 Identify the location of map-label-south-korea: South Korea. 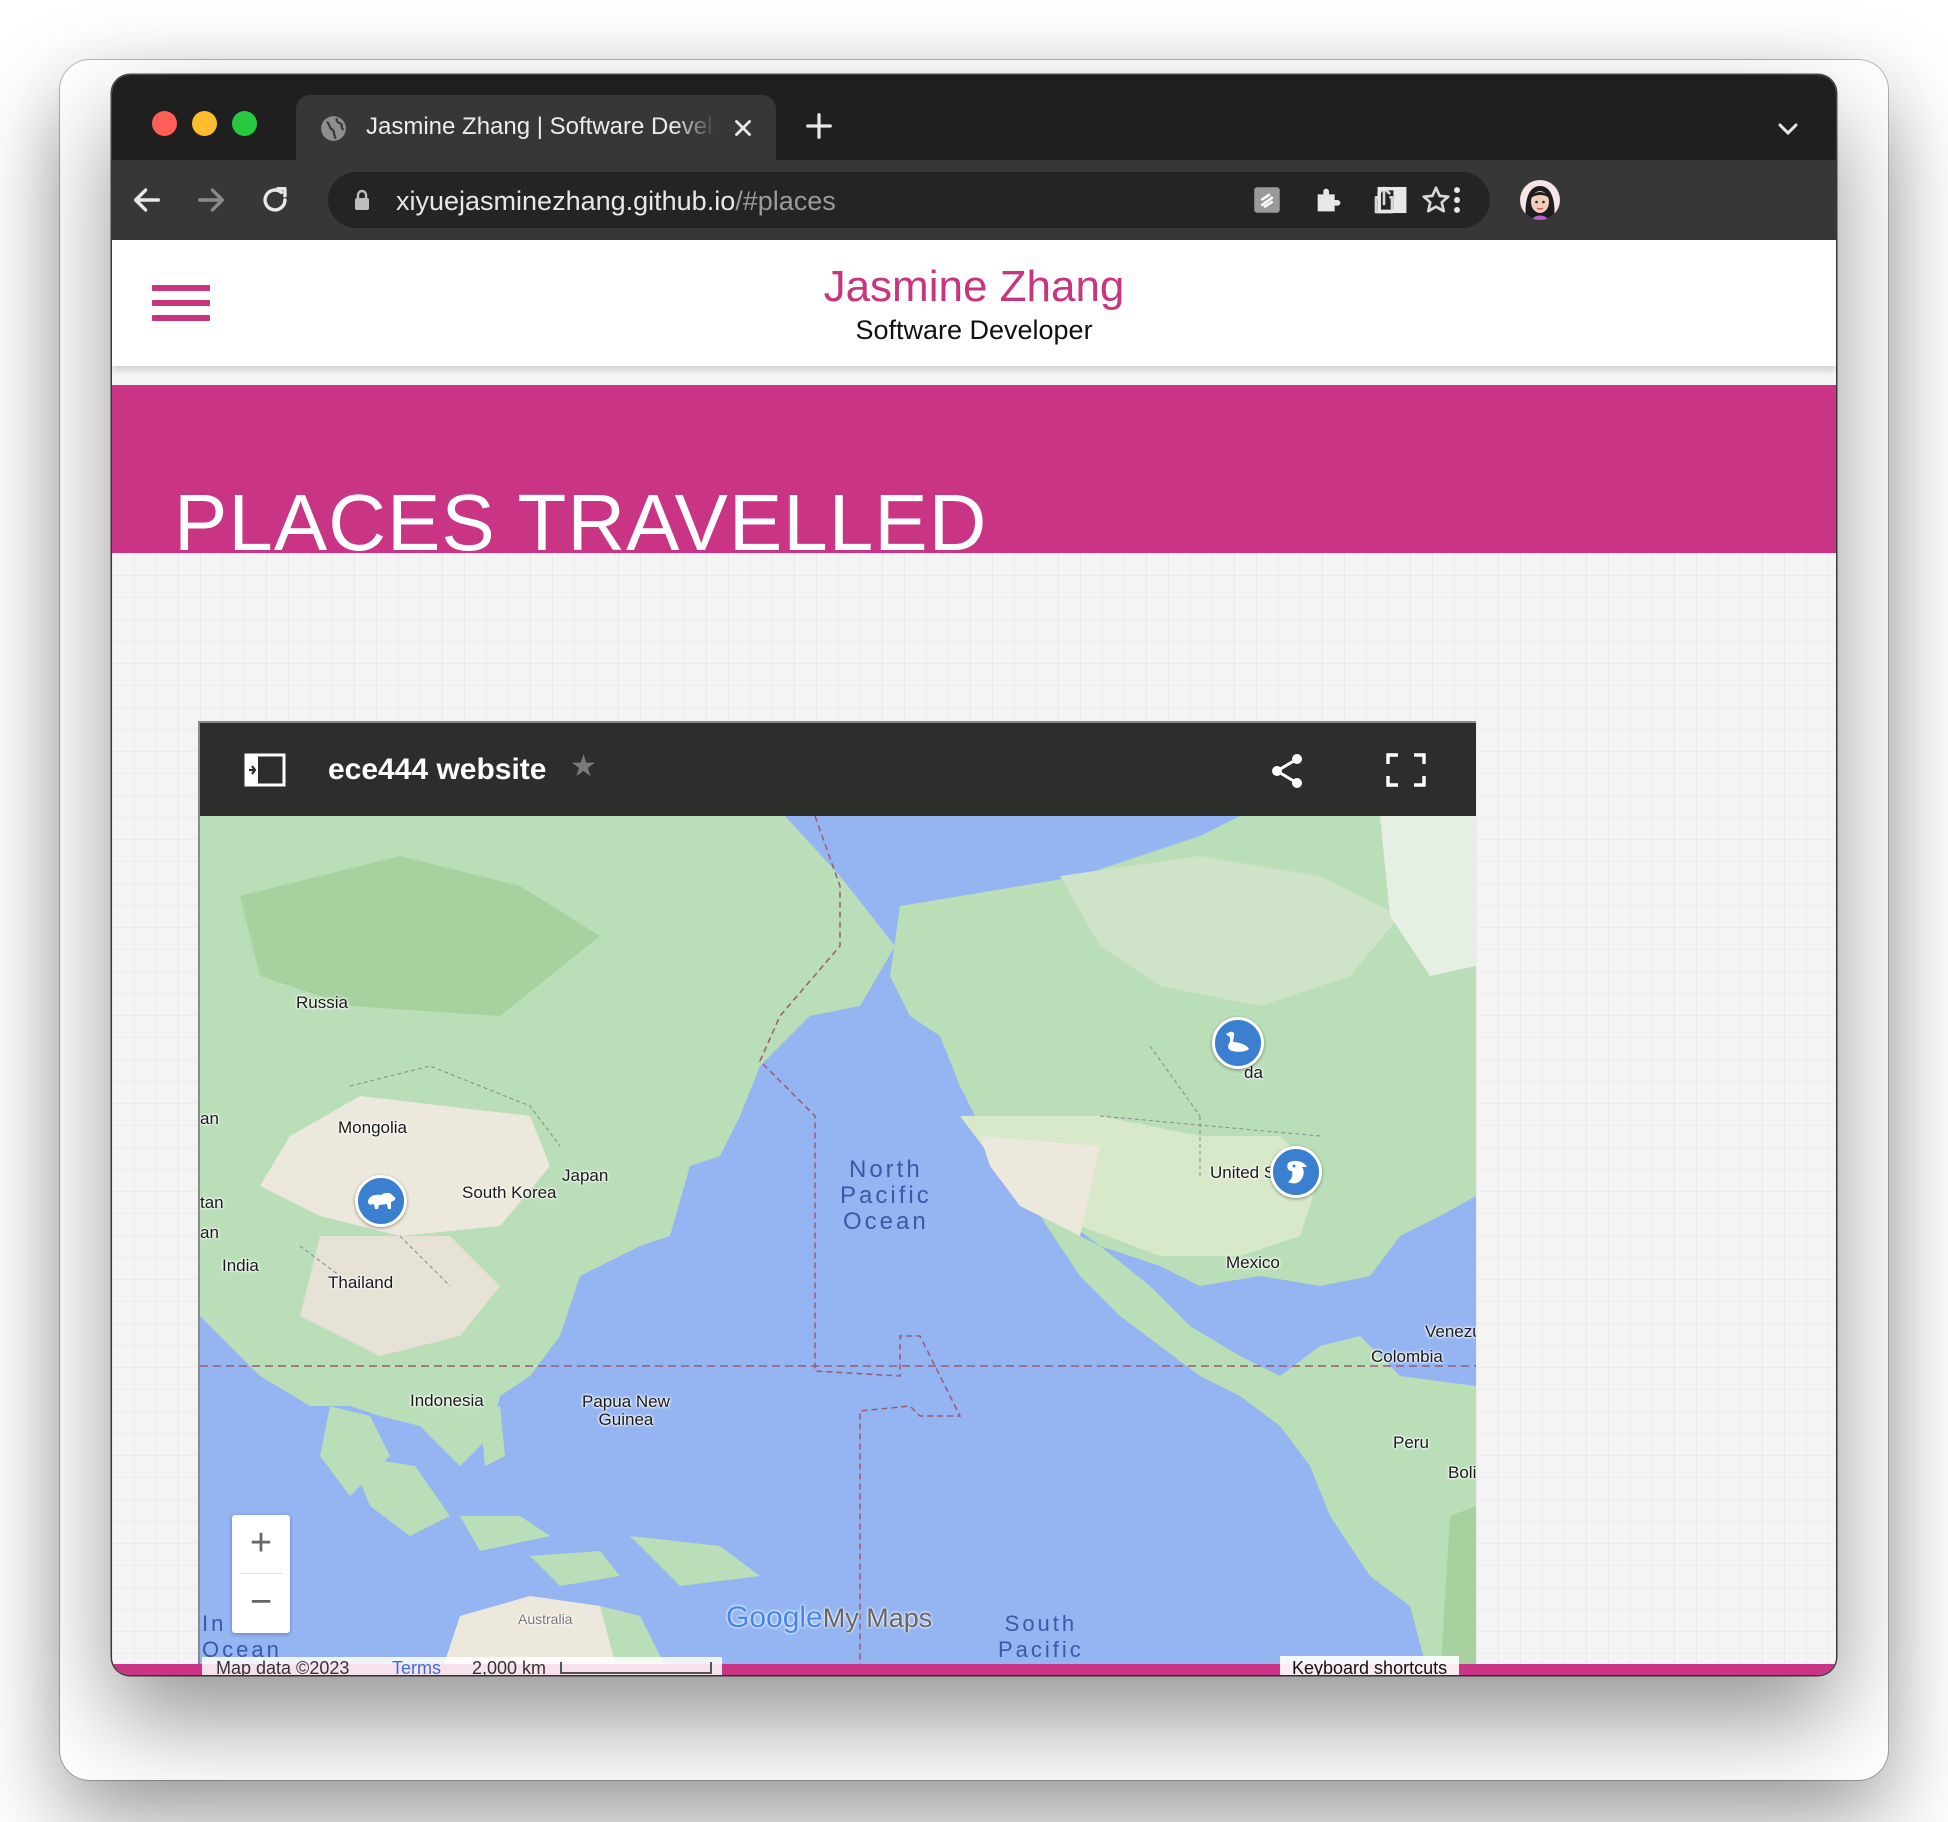
(509, 1192).